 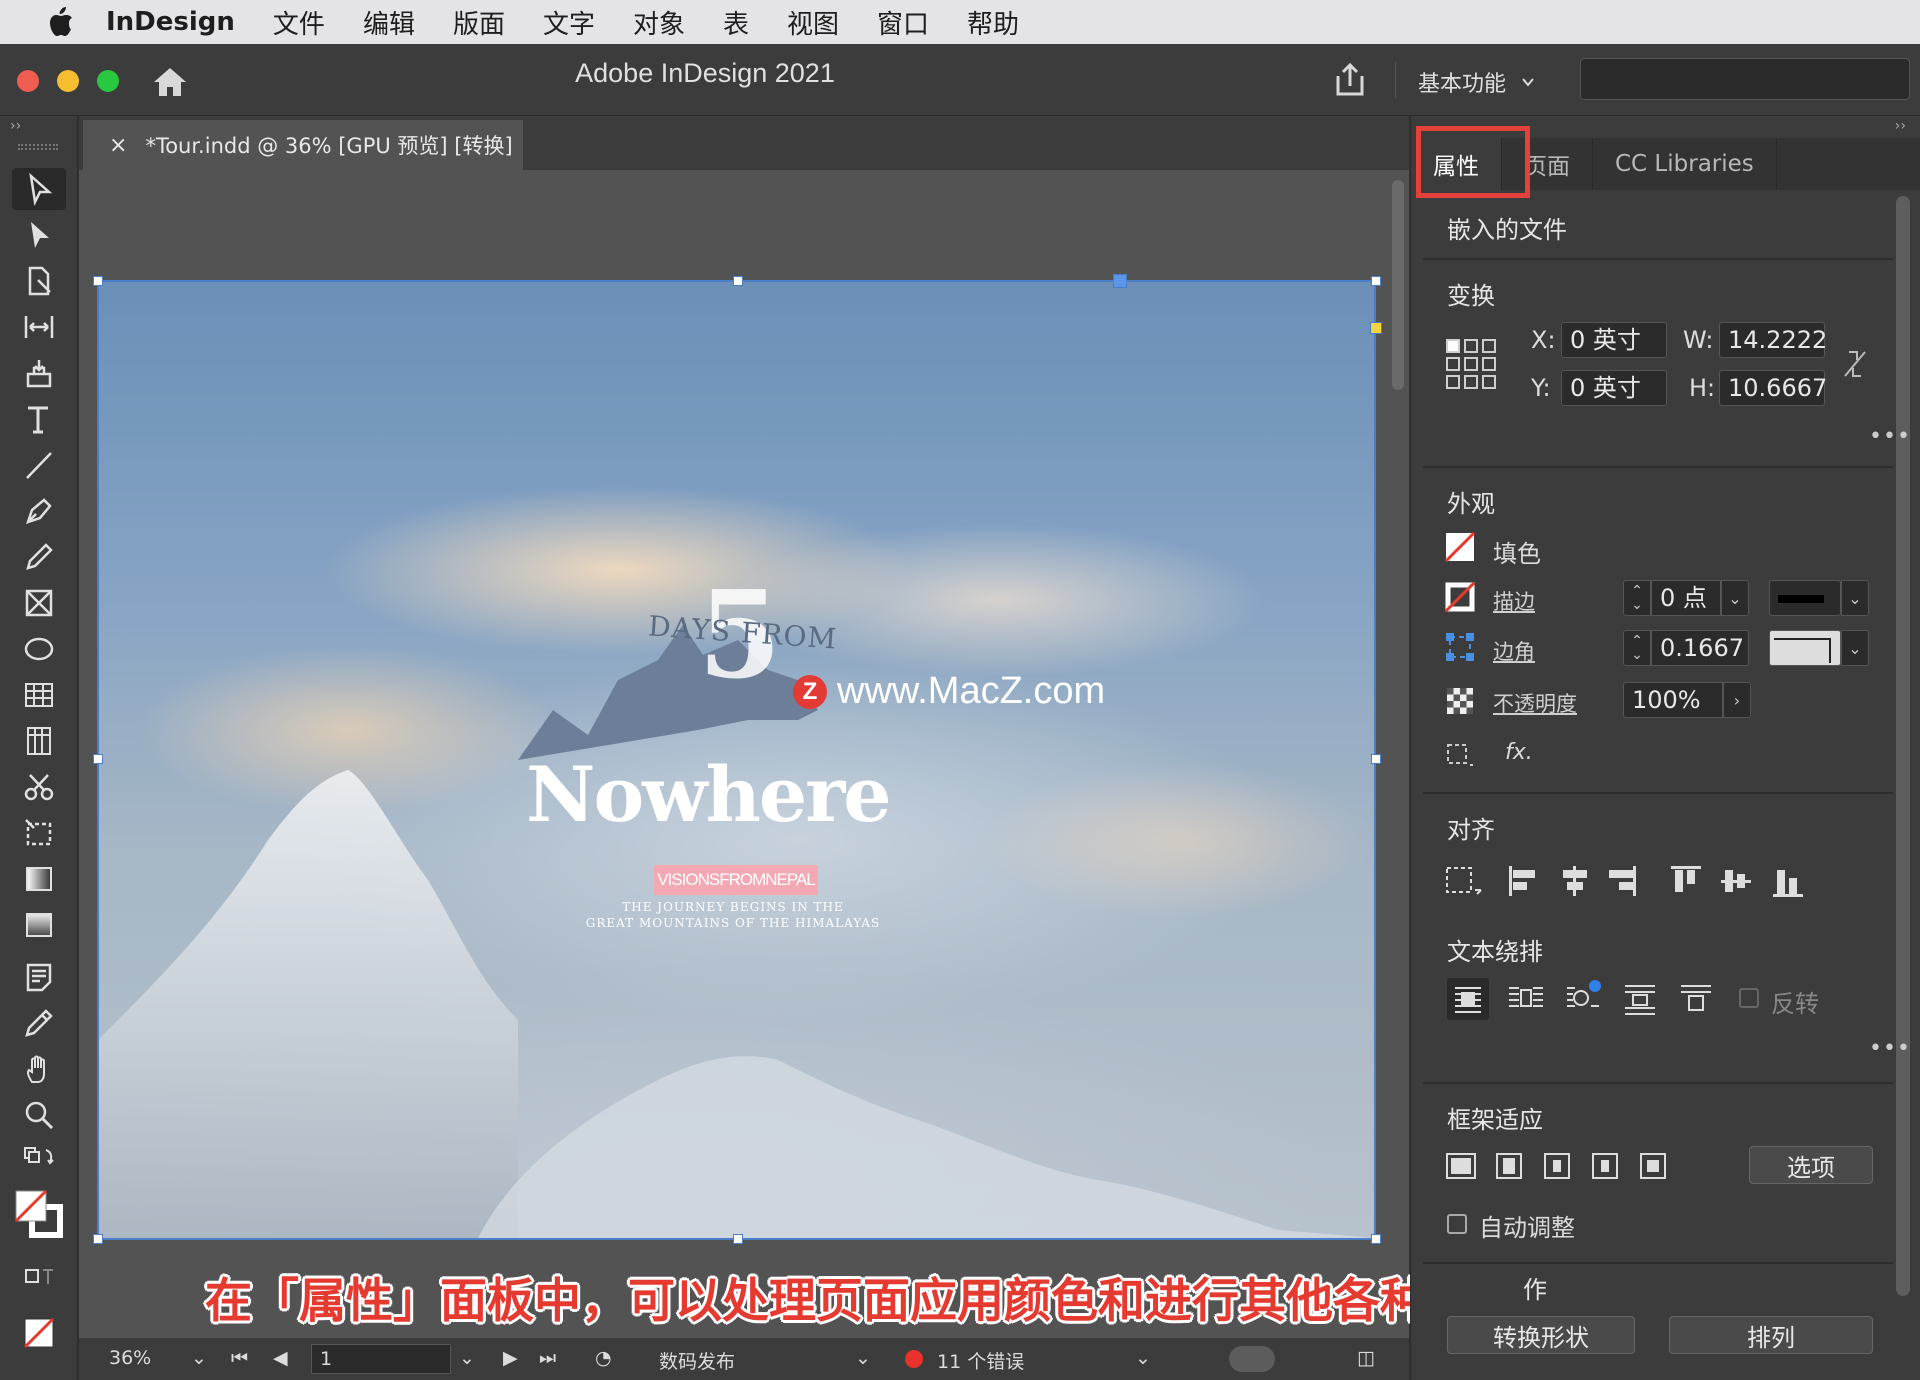 I want to click on fx-effects-button: fx., so click(x=1519, y=752).